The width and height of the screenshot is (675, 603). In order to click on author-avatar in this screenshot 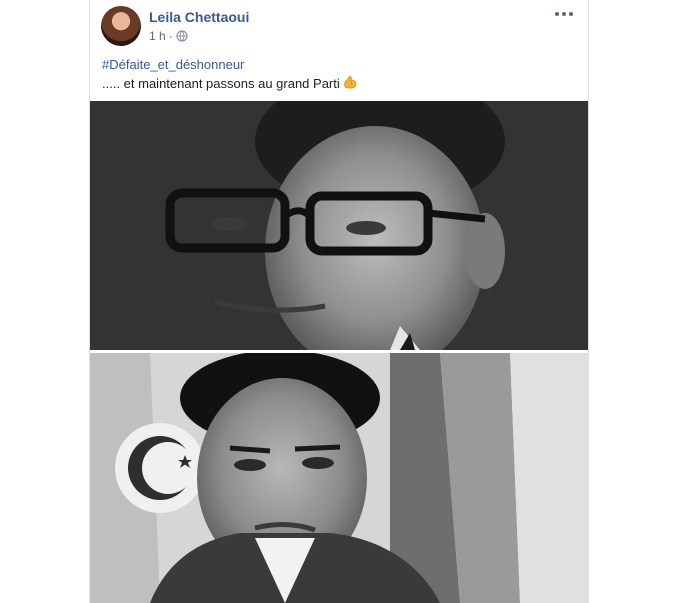, I will do `click(121, 26)`.